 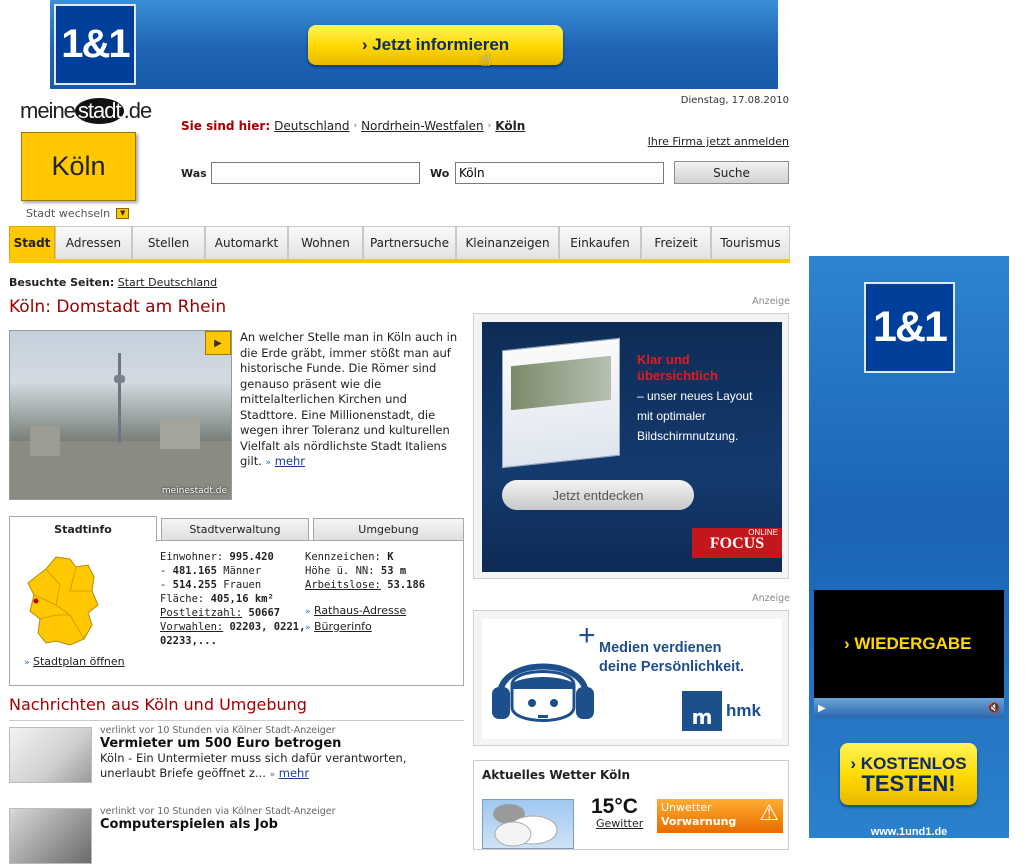 I want to click on video-controls: ▶ 🔇, so click(x=909, y=708).